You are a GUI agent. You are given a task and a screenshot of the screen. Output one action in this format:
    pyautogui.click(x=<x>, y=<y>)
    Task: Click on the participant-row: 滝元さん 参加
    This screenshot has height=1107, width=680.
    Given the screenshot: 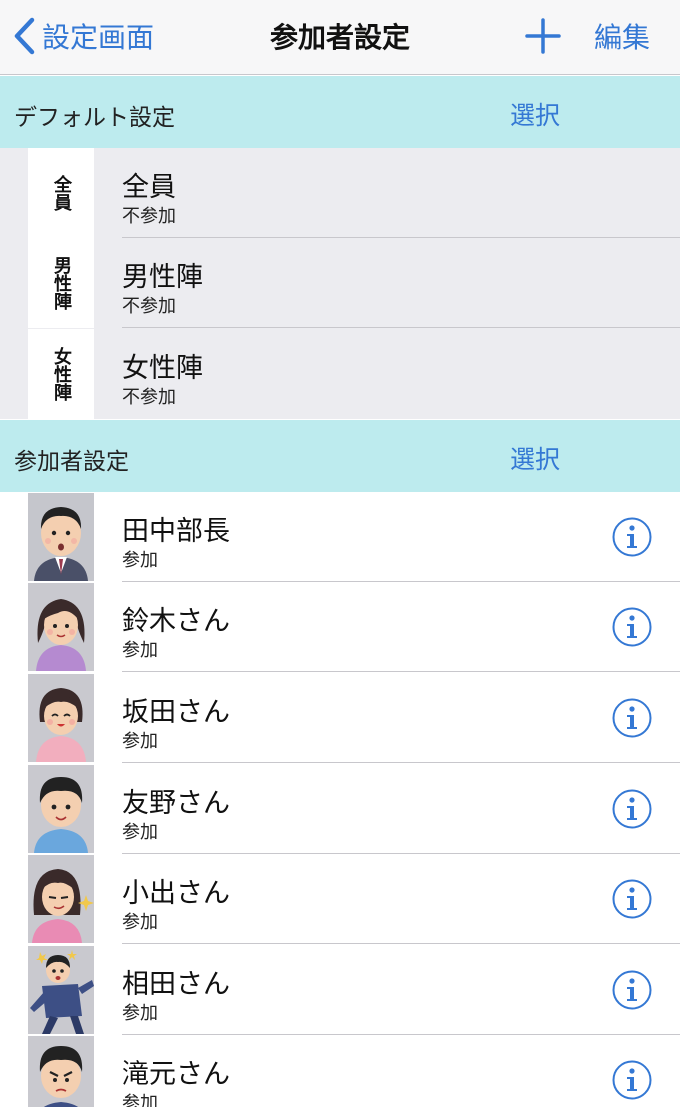 What is the action you would take?
    pyautogui.click(x=340, y=1071)
    